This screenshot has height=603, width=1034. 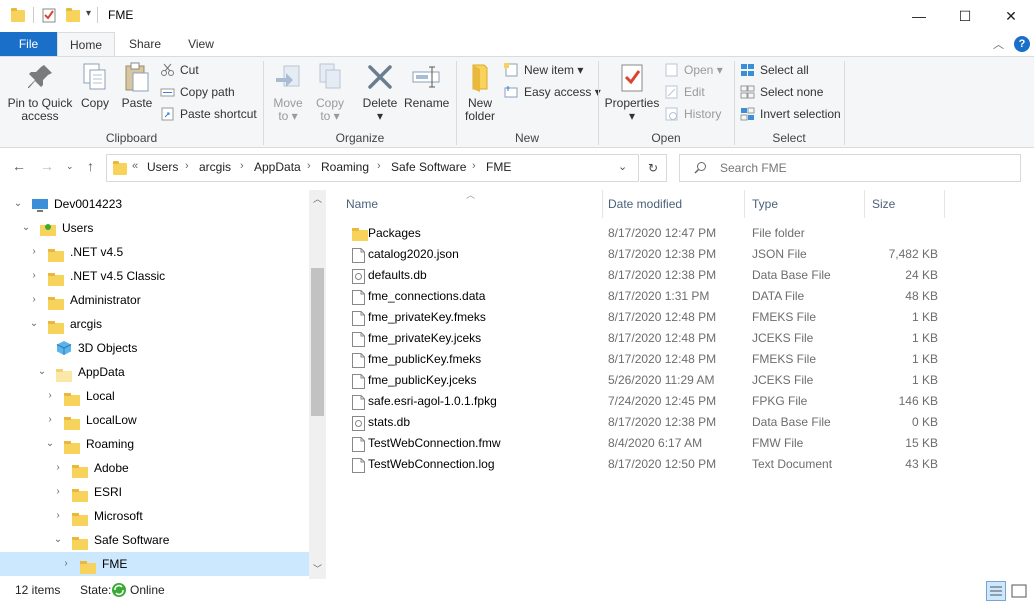 I want to click on pin-to-quick-access-button: Pin to Quick access, so click(x=40, y=92).